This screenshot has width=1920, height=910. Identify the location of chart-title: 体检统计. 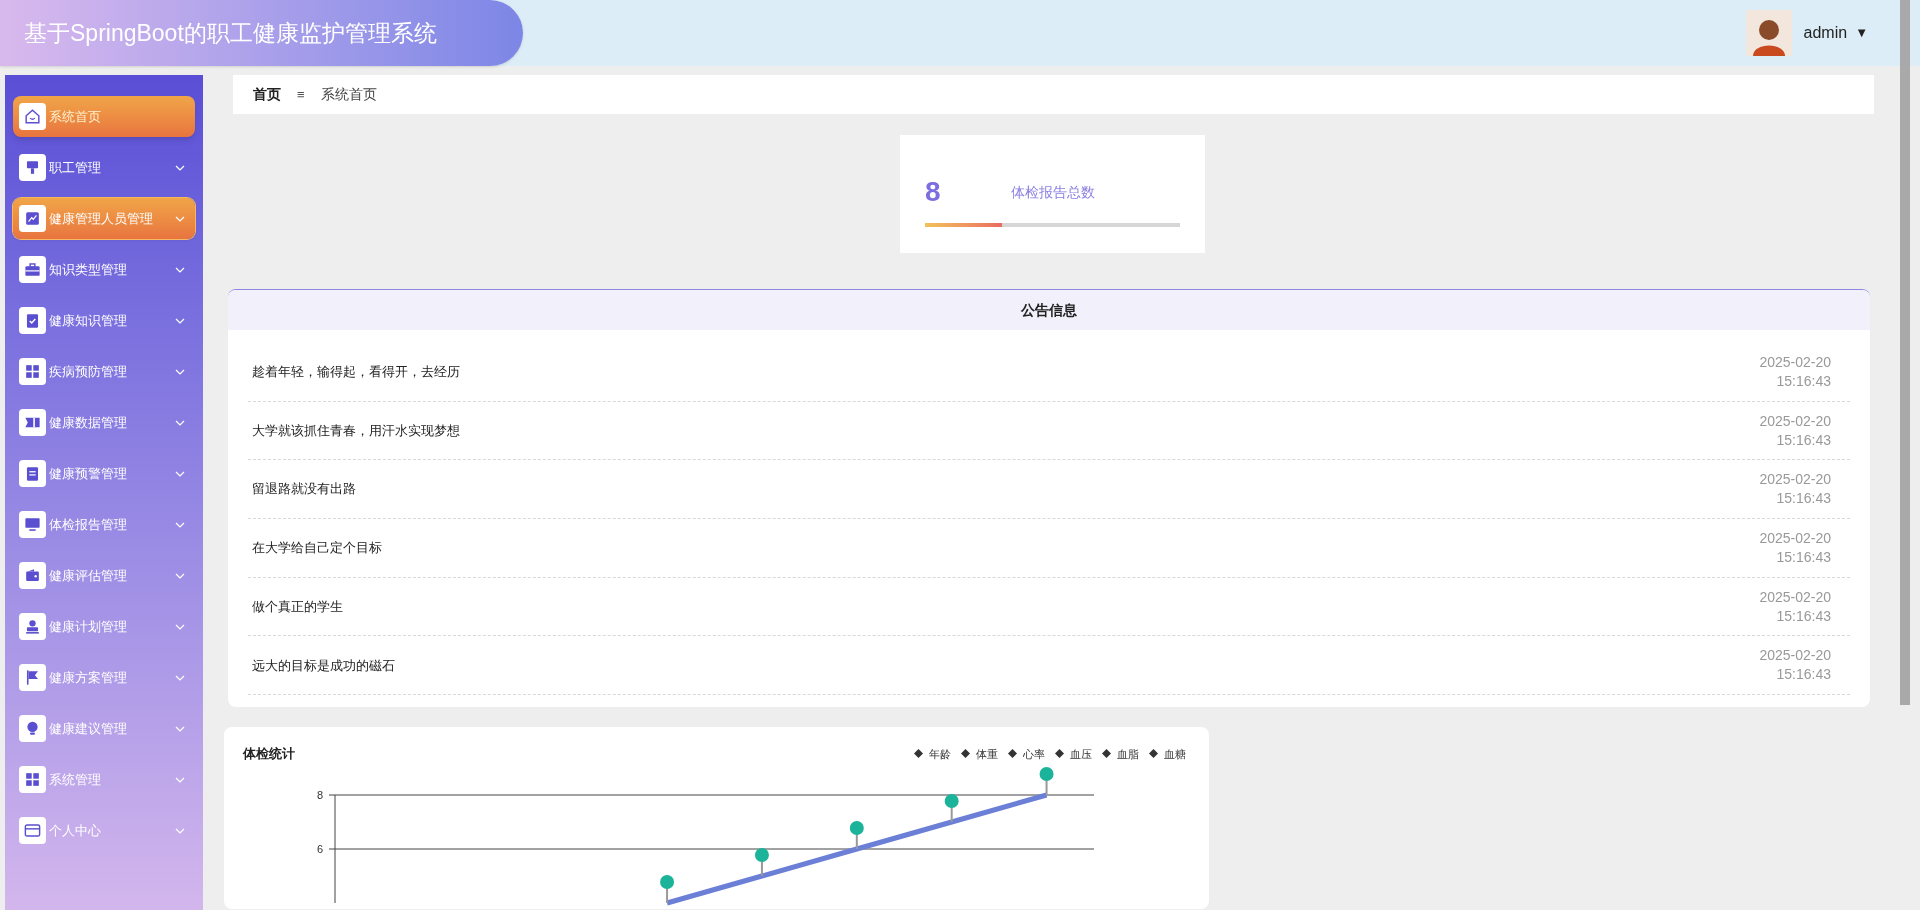
(269, 754).